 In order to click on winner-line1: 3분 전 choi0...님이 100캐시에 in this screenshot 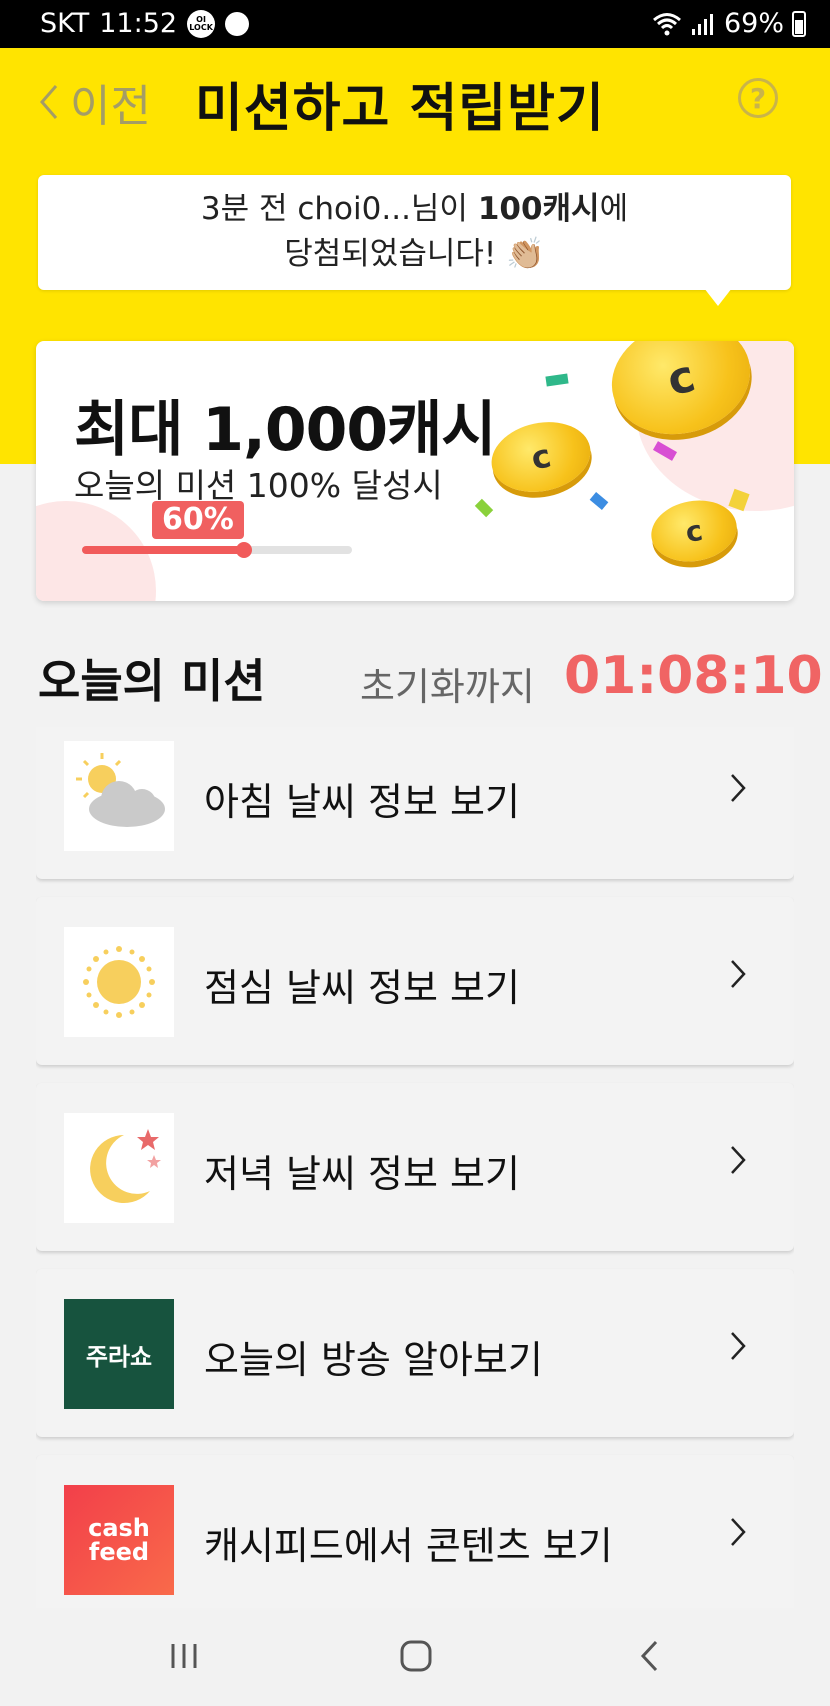, I will do `click(414, 209)`.